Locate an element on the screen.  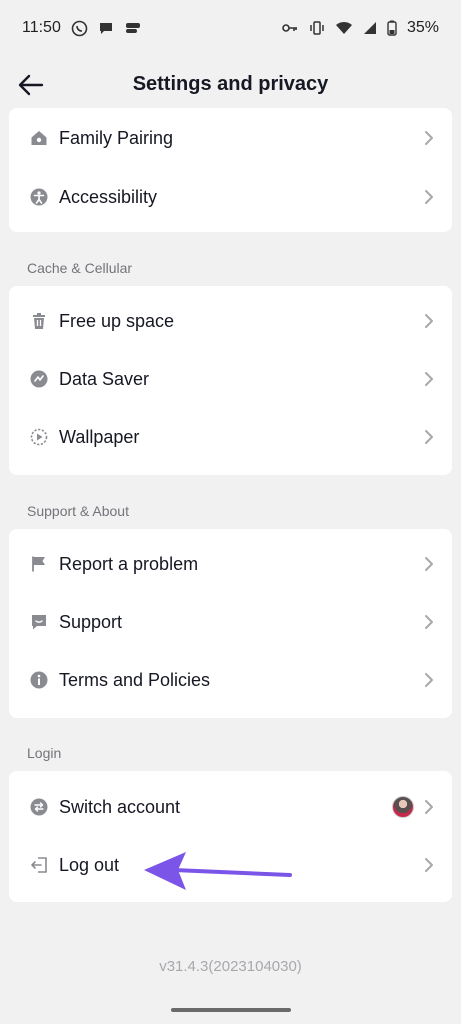
battery-percent: 35% is located at coordinates (422, 27).